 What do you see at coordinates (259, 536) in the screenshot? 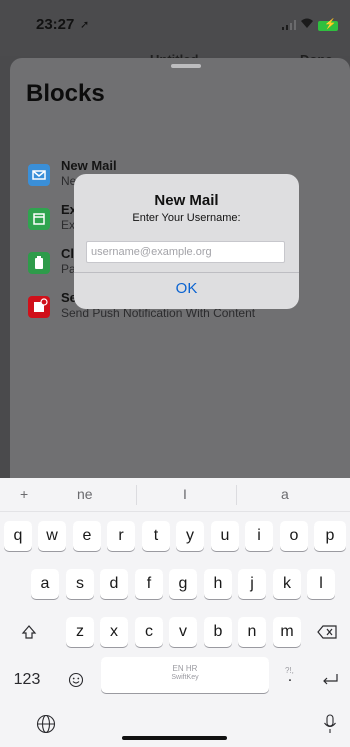
I see `key-i: i` at bounding box center [259, 536].